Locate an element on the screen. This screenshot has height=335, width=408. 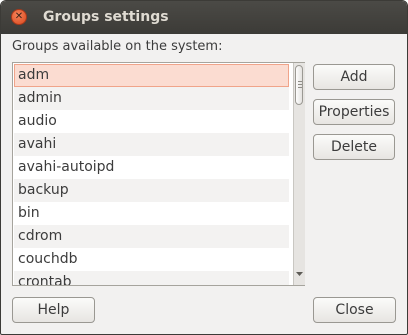
help-button: Help is located at coordinates (53, 310).